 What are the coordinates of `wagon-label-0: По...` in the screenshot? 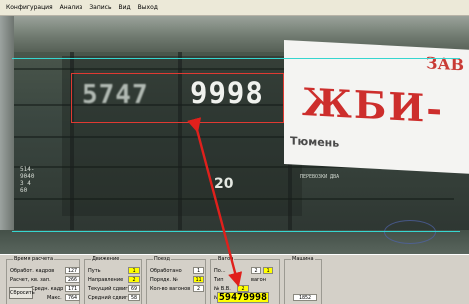 It's located at (220, 271).